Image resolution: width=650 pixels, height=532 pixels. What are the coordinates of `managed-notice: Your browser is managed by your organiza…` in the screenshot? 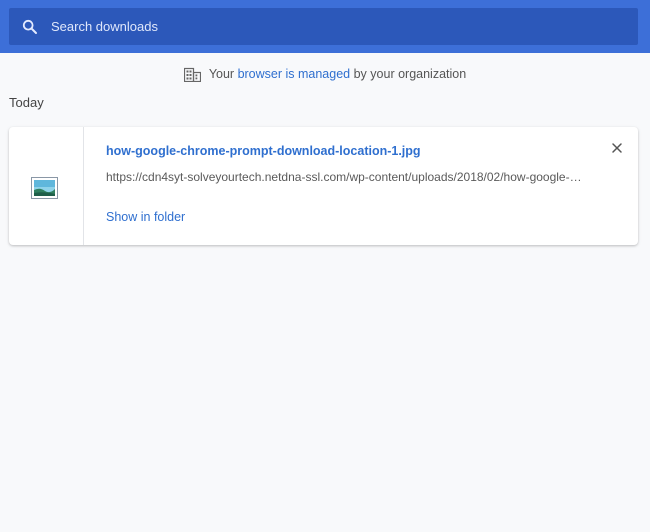 It's located at (325, 74).